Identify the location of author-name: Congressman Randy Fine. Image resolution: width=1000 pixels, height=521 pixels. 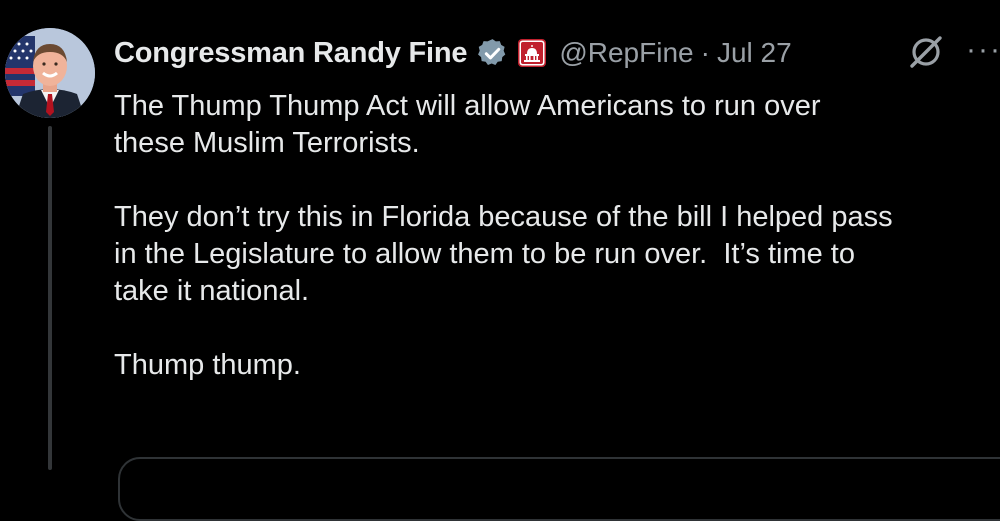
(291, 53).